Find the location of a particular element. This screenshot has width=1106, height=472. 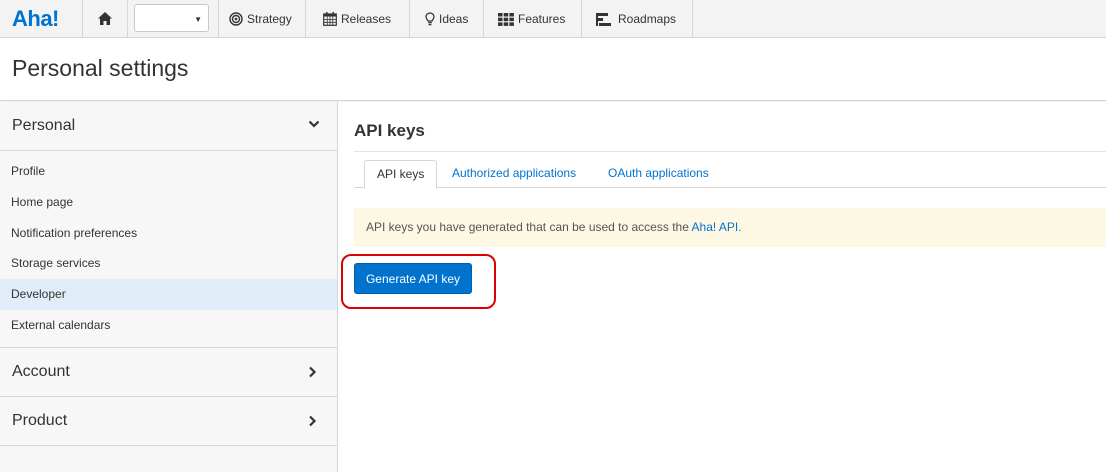

sidebar-item-home-page: Home page is located at coordinates (168, 202).